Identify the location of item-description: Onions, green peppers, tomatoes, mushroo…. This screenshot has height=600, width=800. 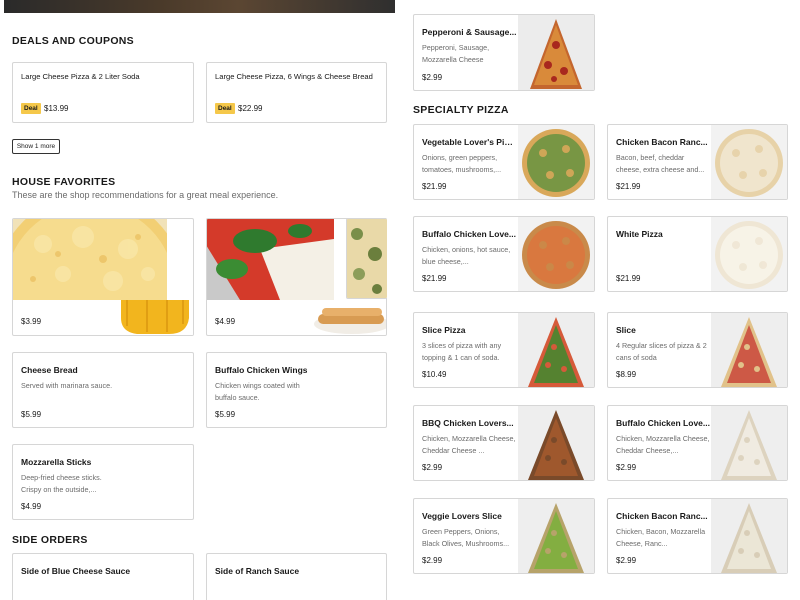
(462, 163).